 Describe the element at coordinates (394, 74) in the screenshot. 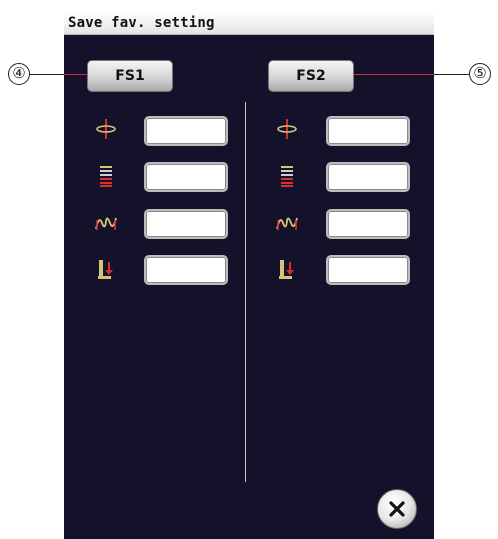

I see `callout-5-pointer` at that location.